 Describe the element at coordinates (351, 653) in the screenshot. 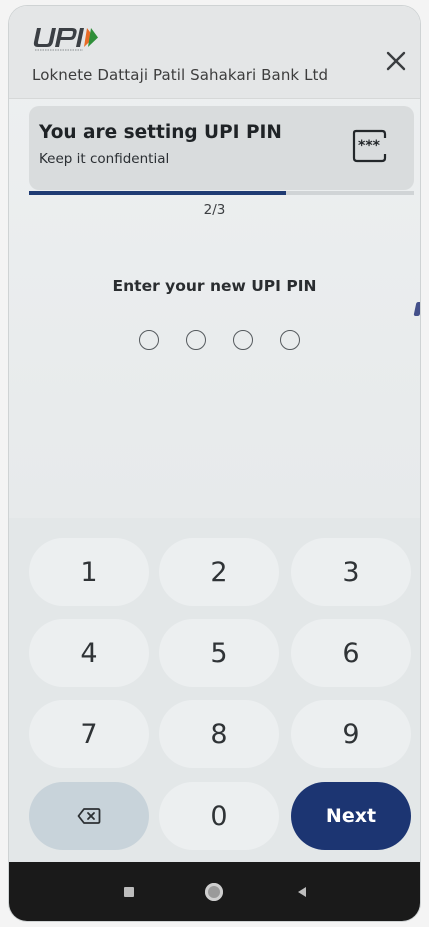

I see `key-6: 6` at that location.